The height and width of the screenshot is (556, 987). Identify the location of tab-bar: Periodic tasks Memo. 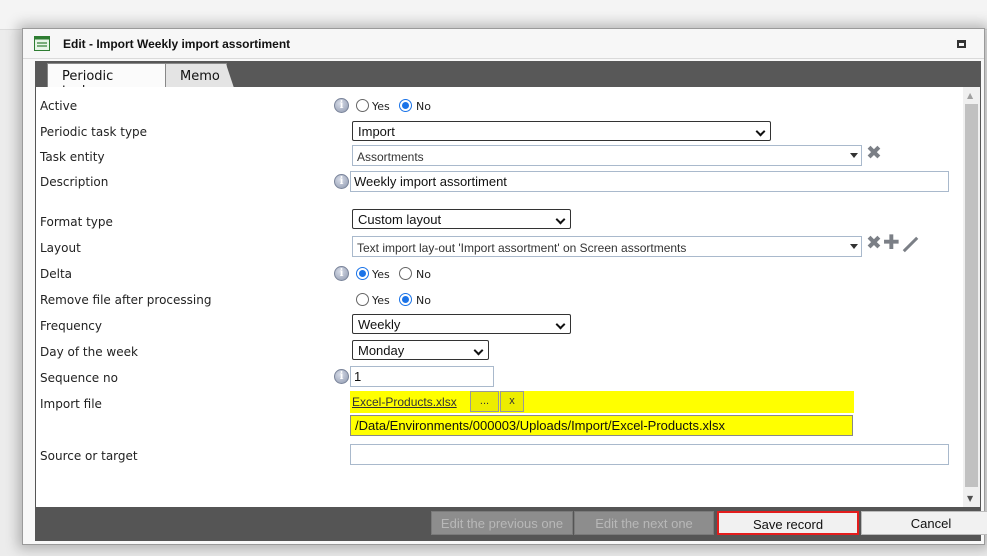
(508, 80).